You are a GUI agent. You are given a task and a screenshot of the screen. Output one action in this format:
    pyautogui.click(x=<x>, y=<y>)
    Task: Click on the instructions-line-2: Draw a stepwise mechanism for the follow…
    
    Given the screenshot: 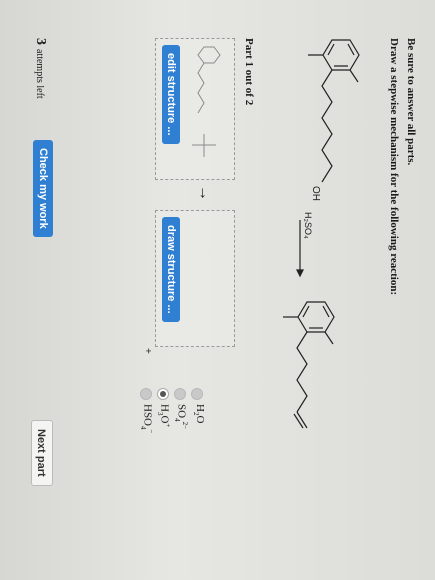 What is the action you would take?
    pyautogui.click(x=394, y=167)
    